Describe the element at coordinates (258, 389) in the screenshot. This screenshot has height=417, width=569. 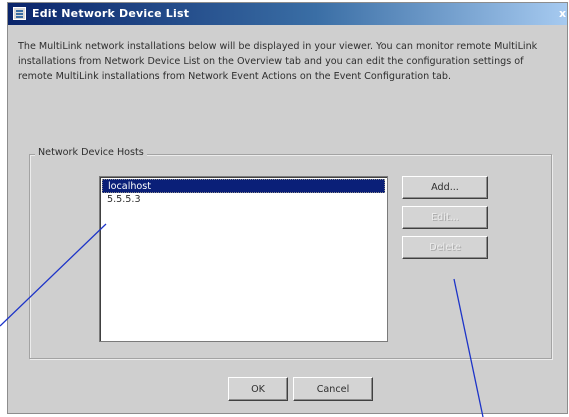
I see `ok-button: OK` at that location.